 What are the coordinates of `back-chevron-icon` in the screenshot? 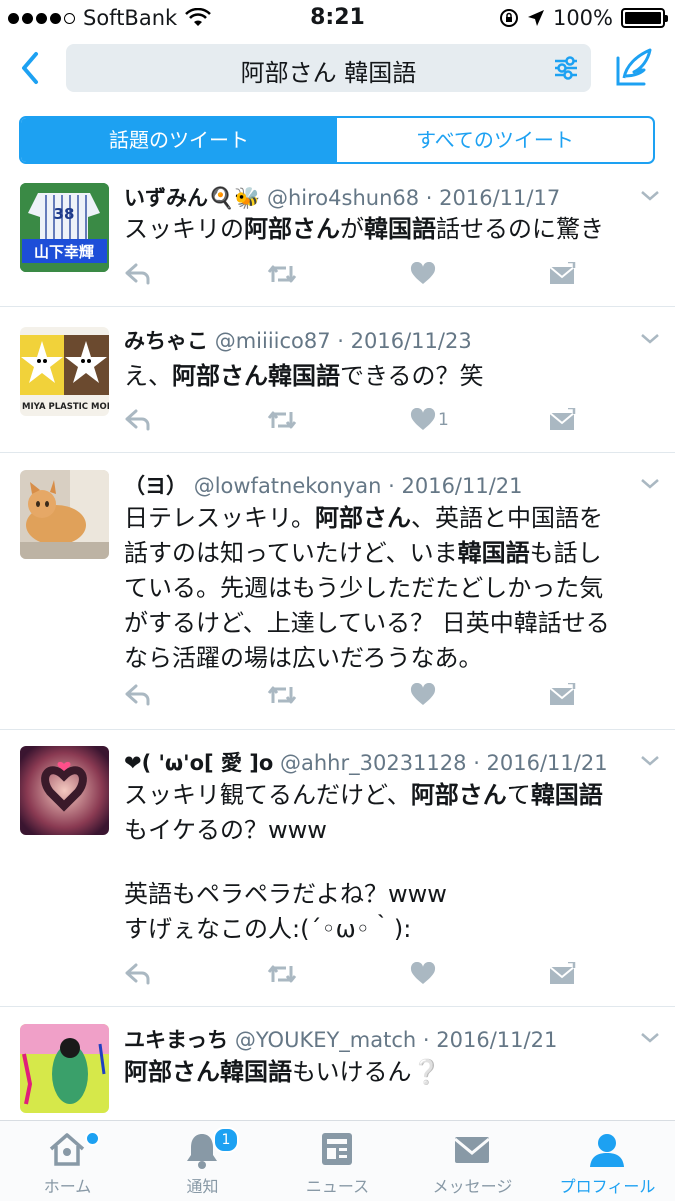 It's located at (31, 68).